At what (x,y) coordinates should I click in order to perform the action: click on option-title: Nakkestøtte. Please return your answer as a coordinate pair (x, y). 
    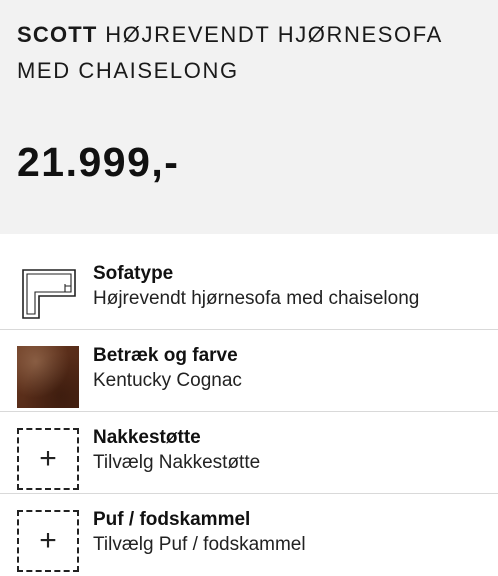
    Looking at the image, I should click on (147, 437).